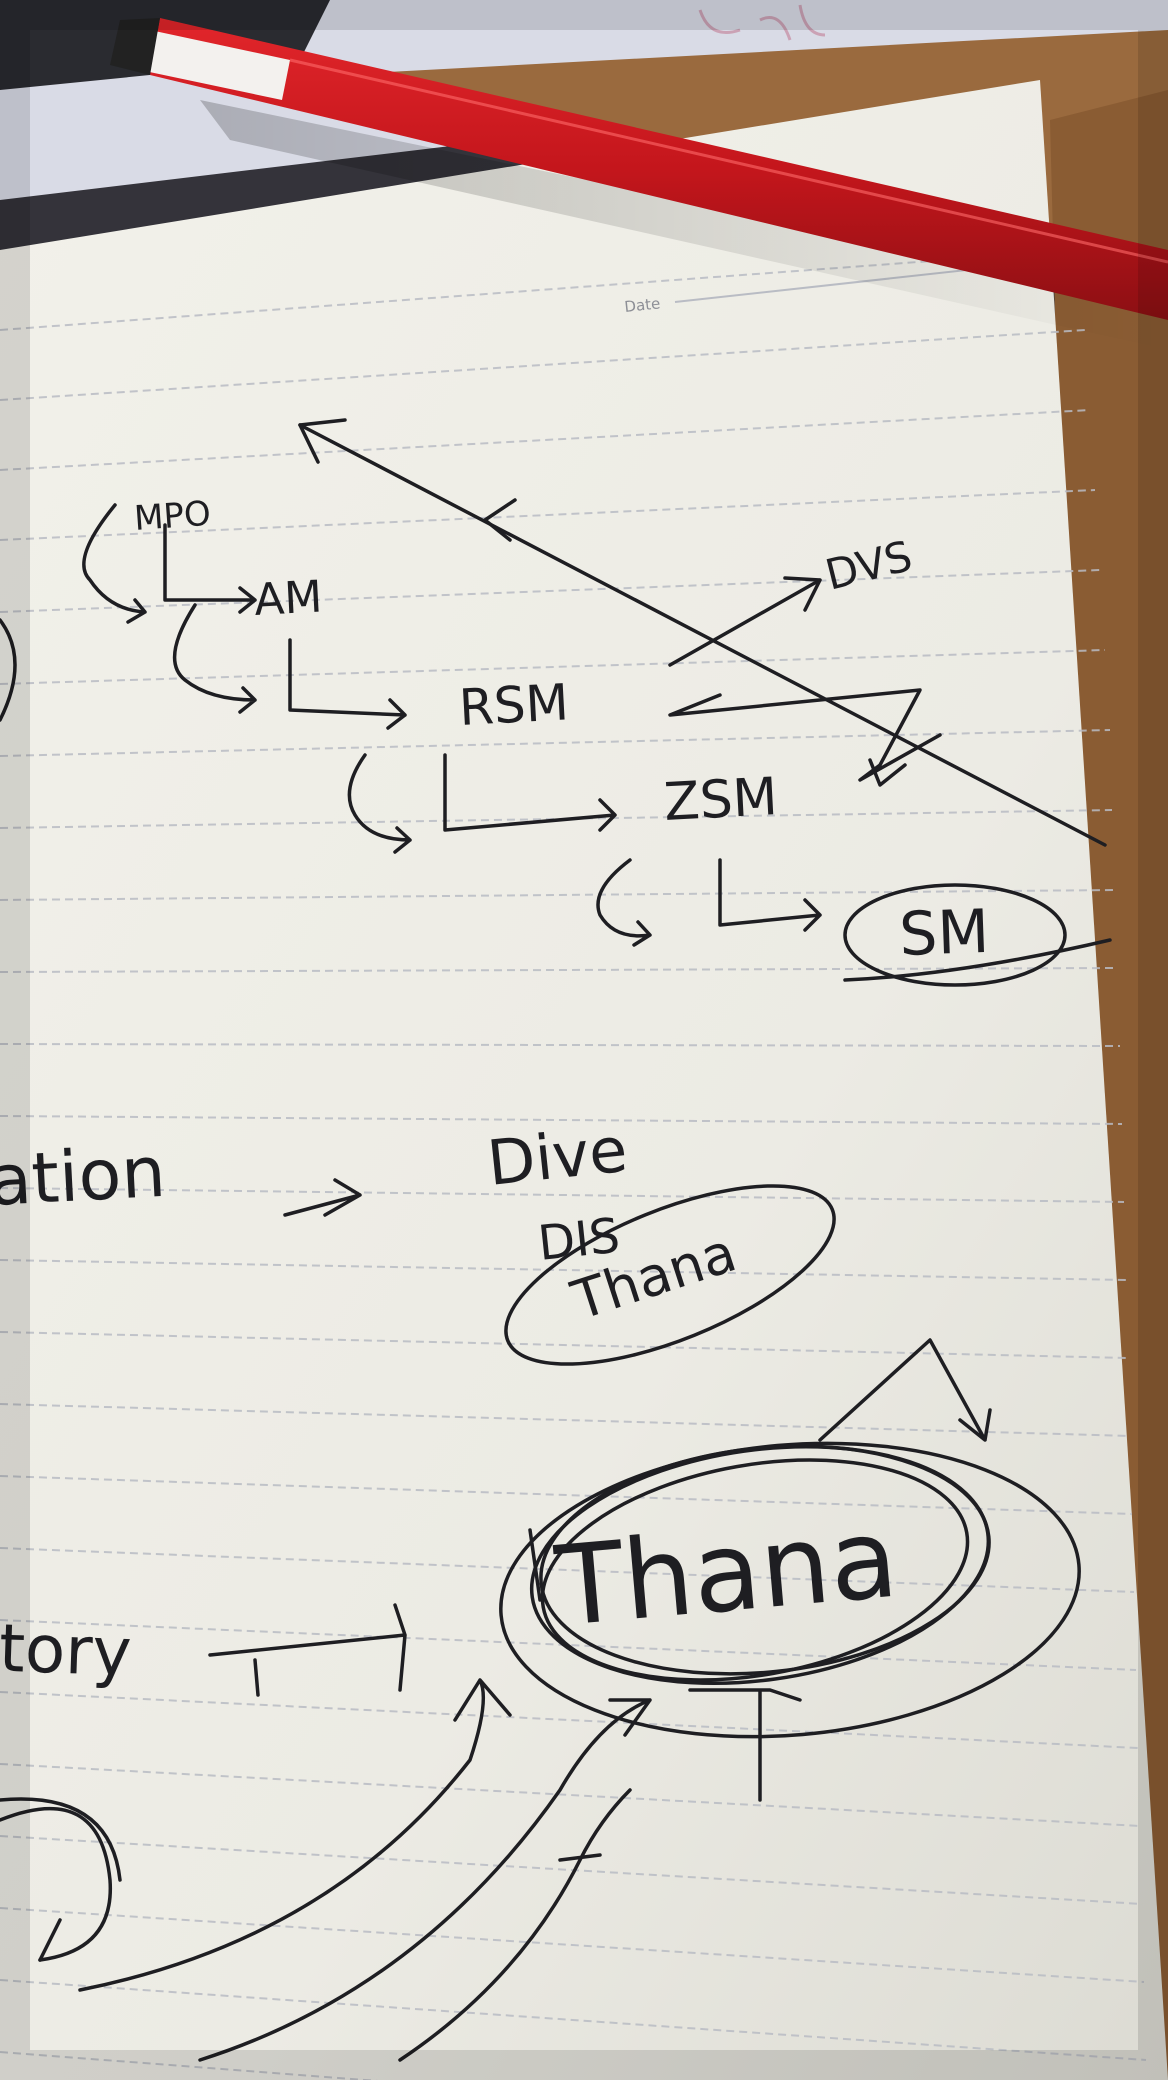  What do you see at coordinates (944, 933) in the screenshot?
I see `label-sm: SM` at bounding box center [944, 933].